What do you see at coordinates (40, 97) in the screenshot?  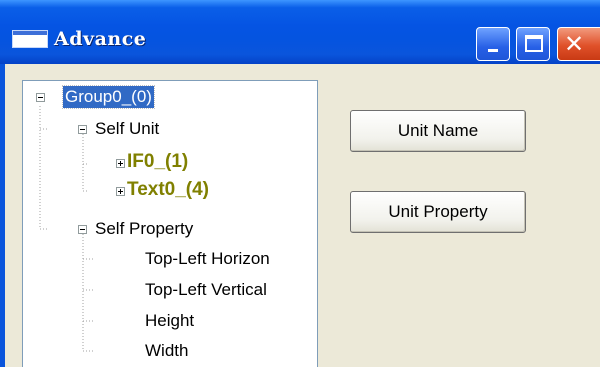 I see `collapse-group0-icon` at bounding box center [40, 97].